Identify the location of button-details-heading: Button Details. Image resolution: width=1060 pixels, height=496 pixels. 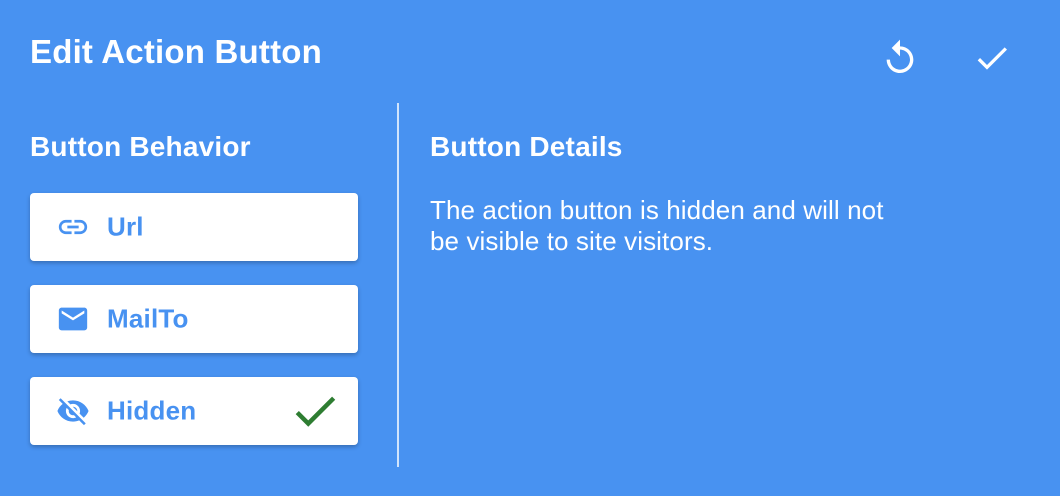
(526, 146).